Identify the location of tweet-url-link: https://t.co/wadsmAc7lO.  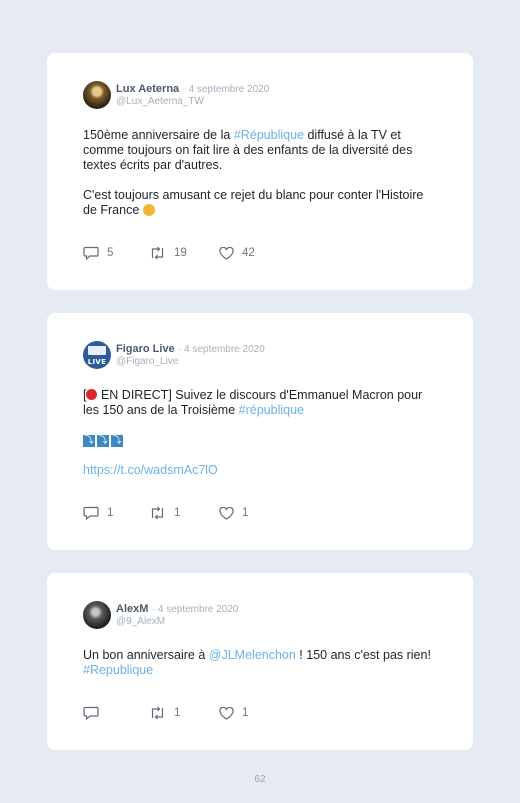
(150, 470).